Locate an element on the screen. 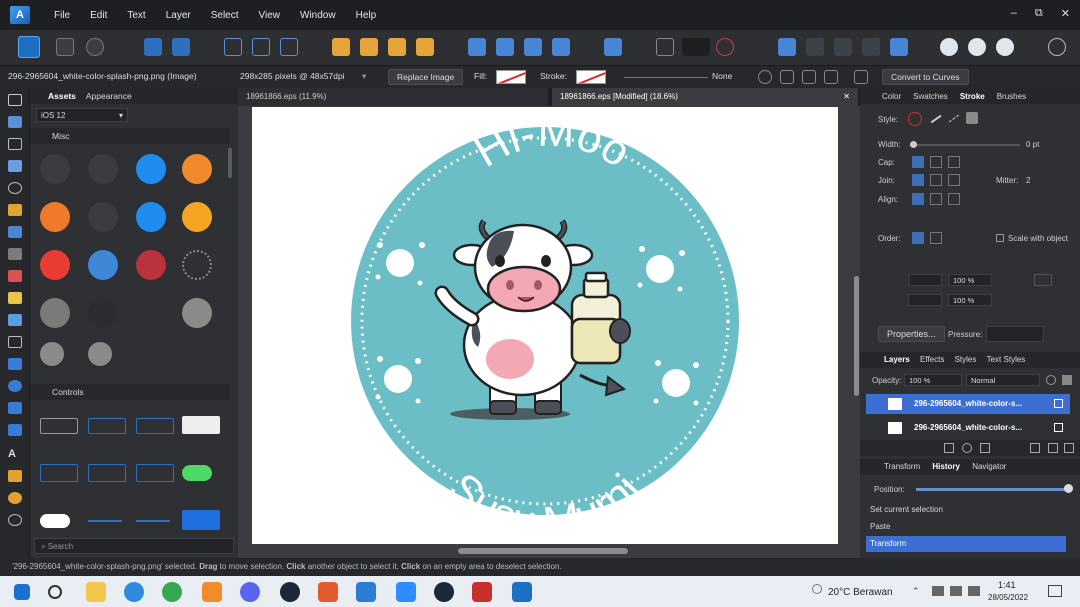 Image resolution: width=1080 pixels, height=607 pixels. slider-2-asset is located at coordinates (153, 521).